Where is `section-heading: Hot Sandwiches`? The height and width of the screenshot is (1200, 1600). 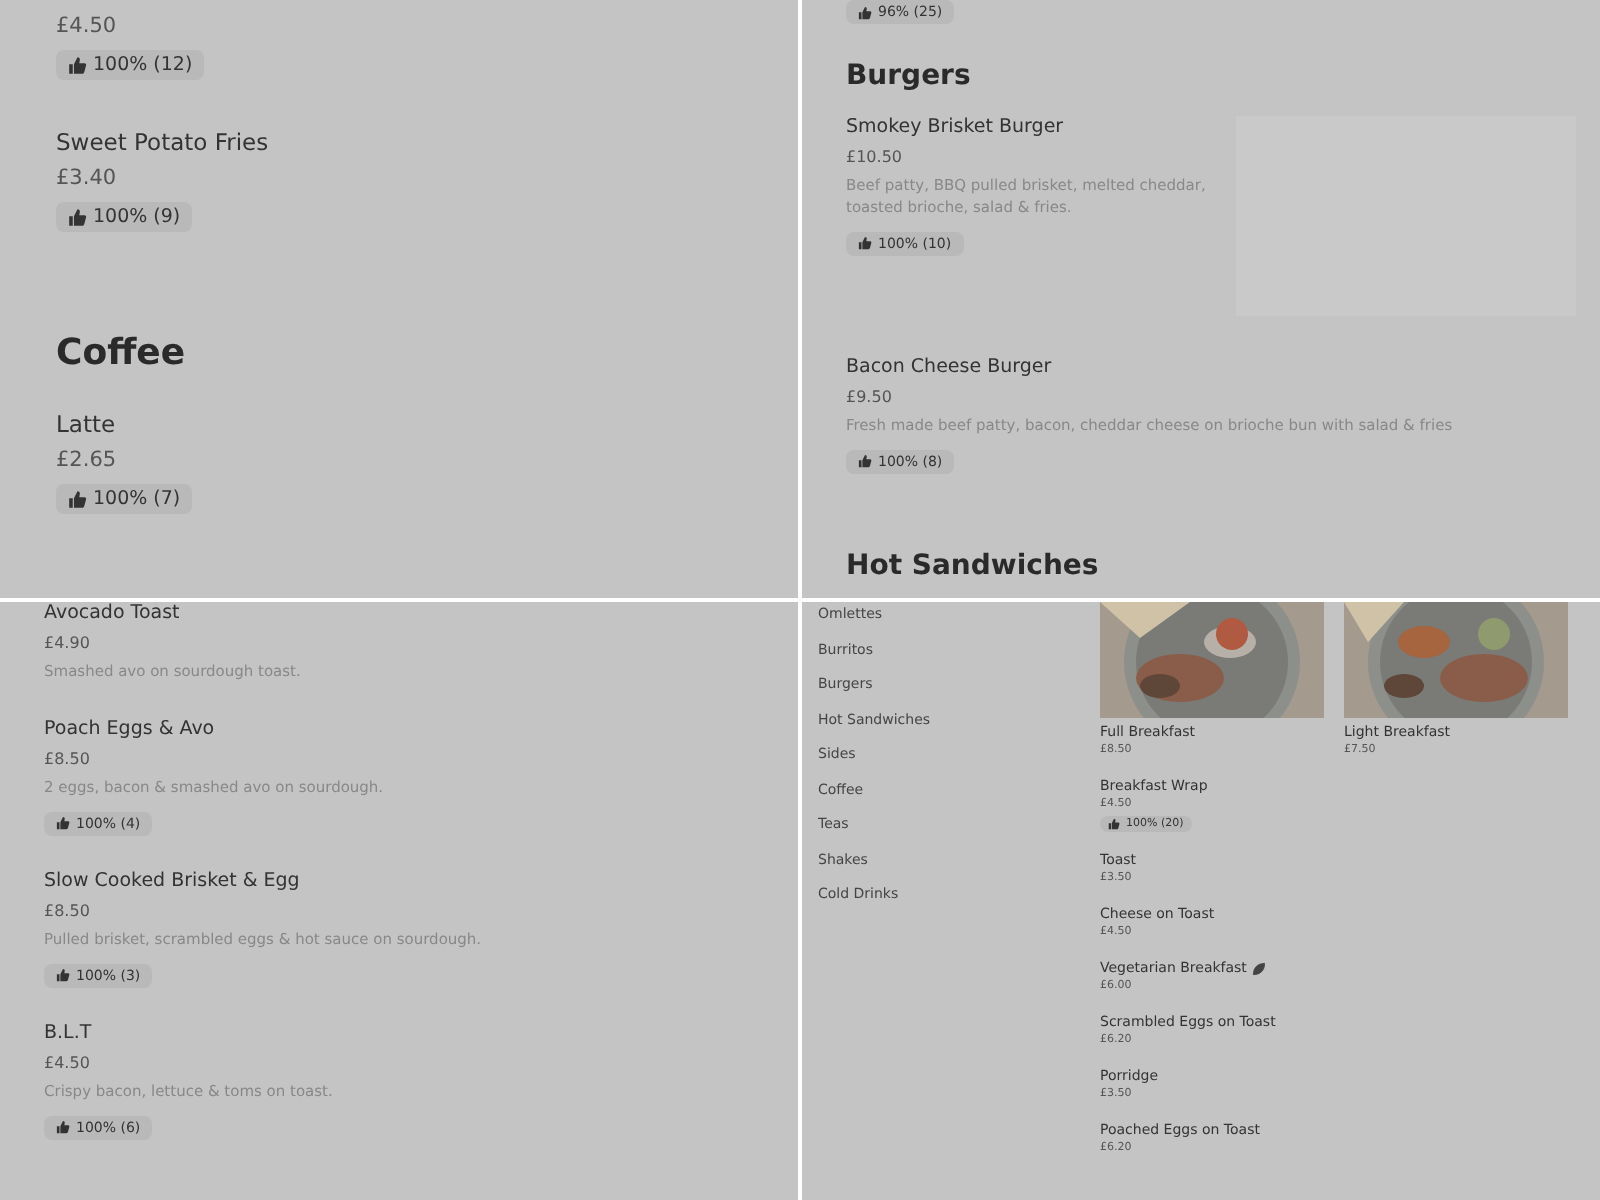 section-heading: Hot Sandwiches is located at coordinates (973, 565).